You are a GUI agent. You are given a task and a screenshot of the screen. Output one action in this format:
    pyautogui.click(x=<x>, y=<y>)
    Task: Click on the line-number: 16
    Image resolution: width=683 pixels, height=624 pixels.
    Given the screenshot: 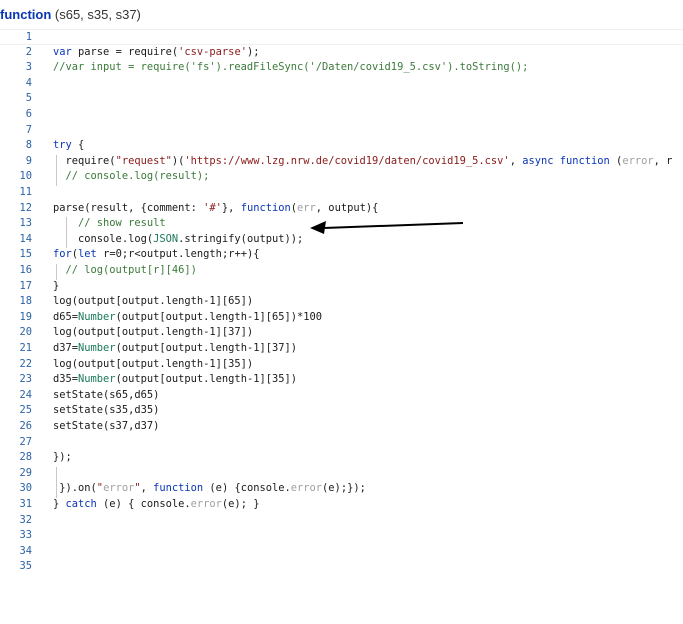 What is the action you would take?
    pyautogui.click(x=25, y=270)
    